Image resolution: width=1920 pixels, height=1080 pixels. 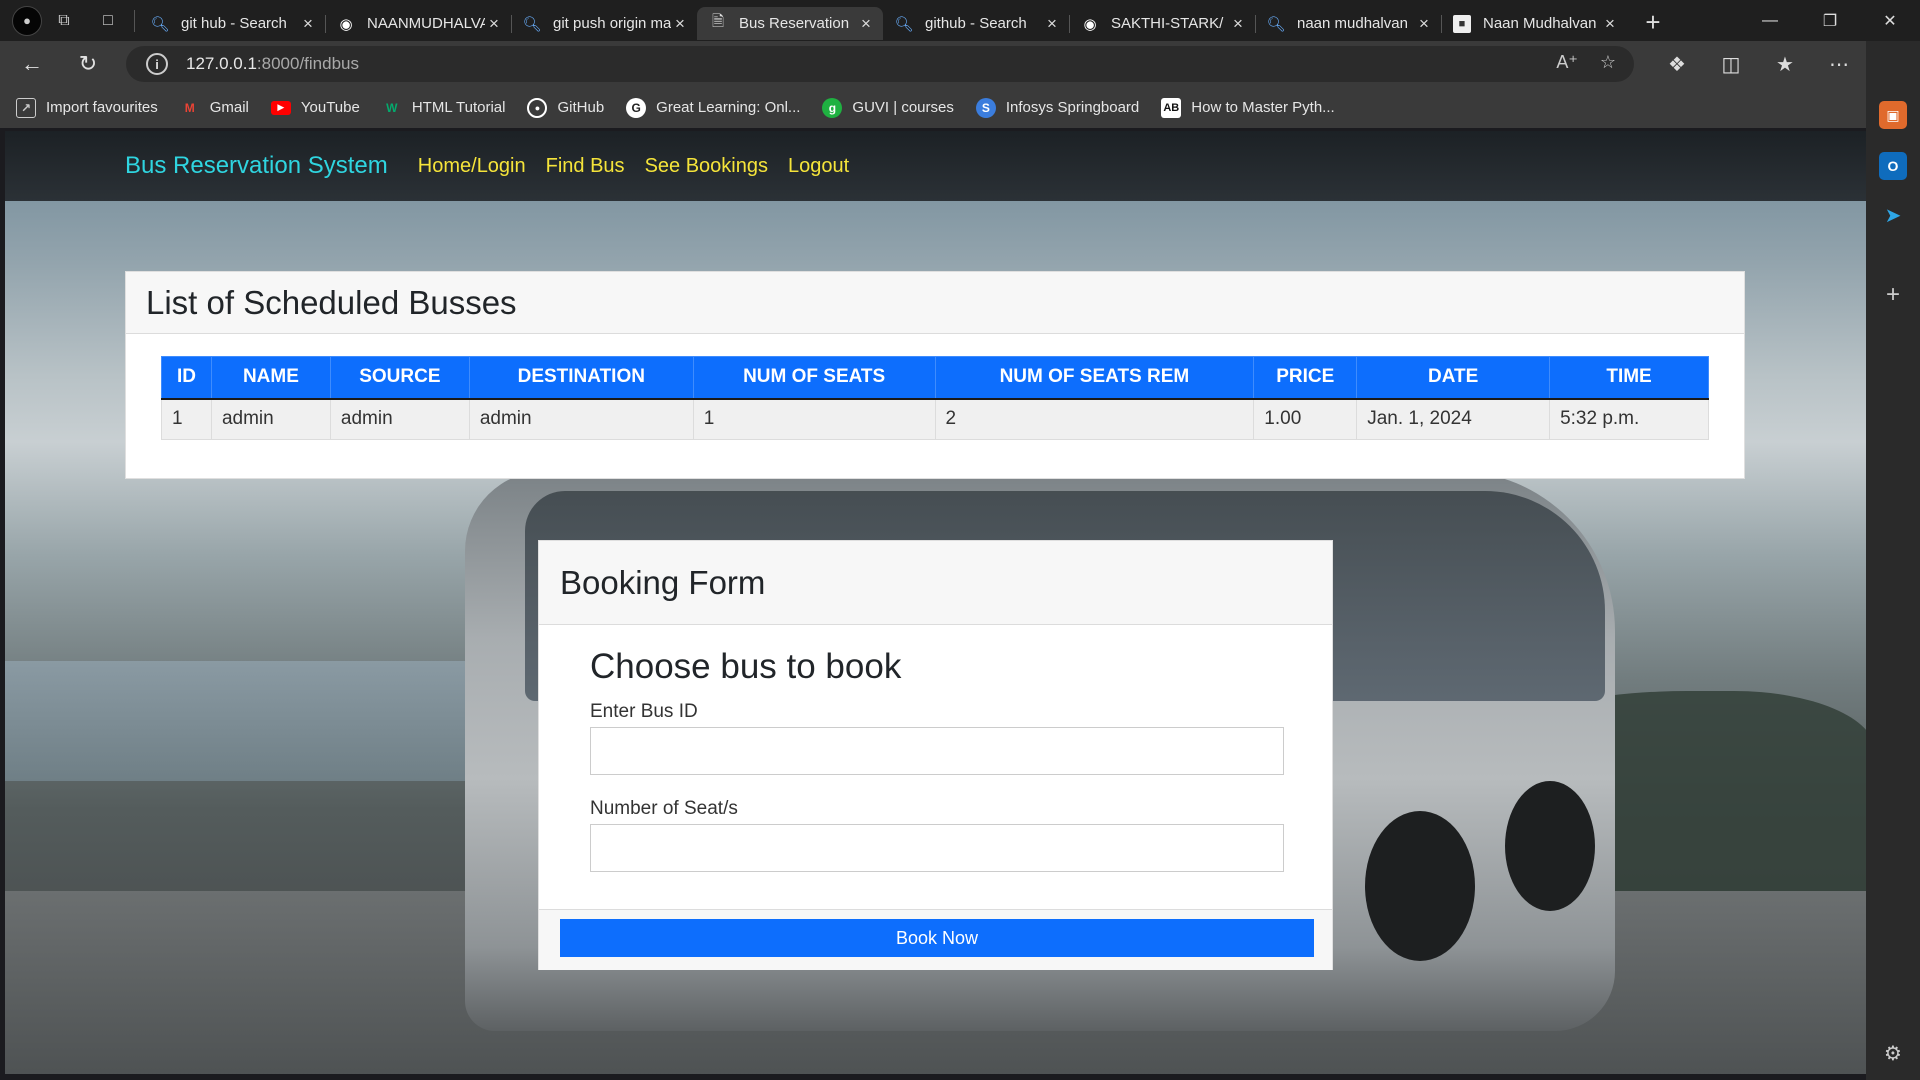 I want to click on favorite-item: g GUVI | courses, so click(x=888, y=107).